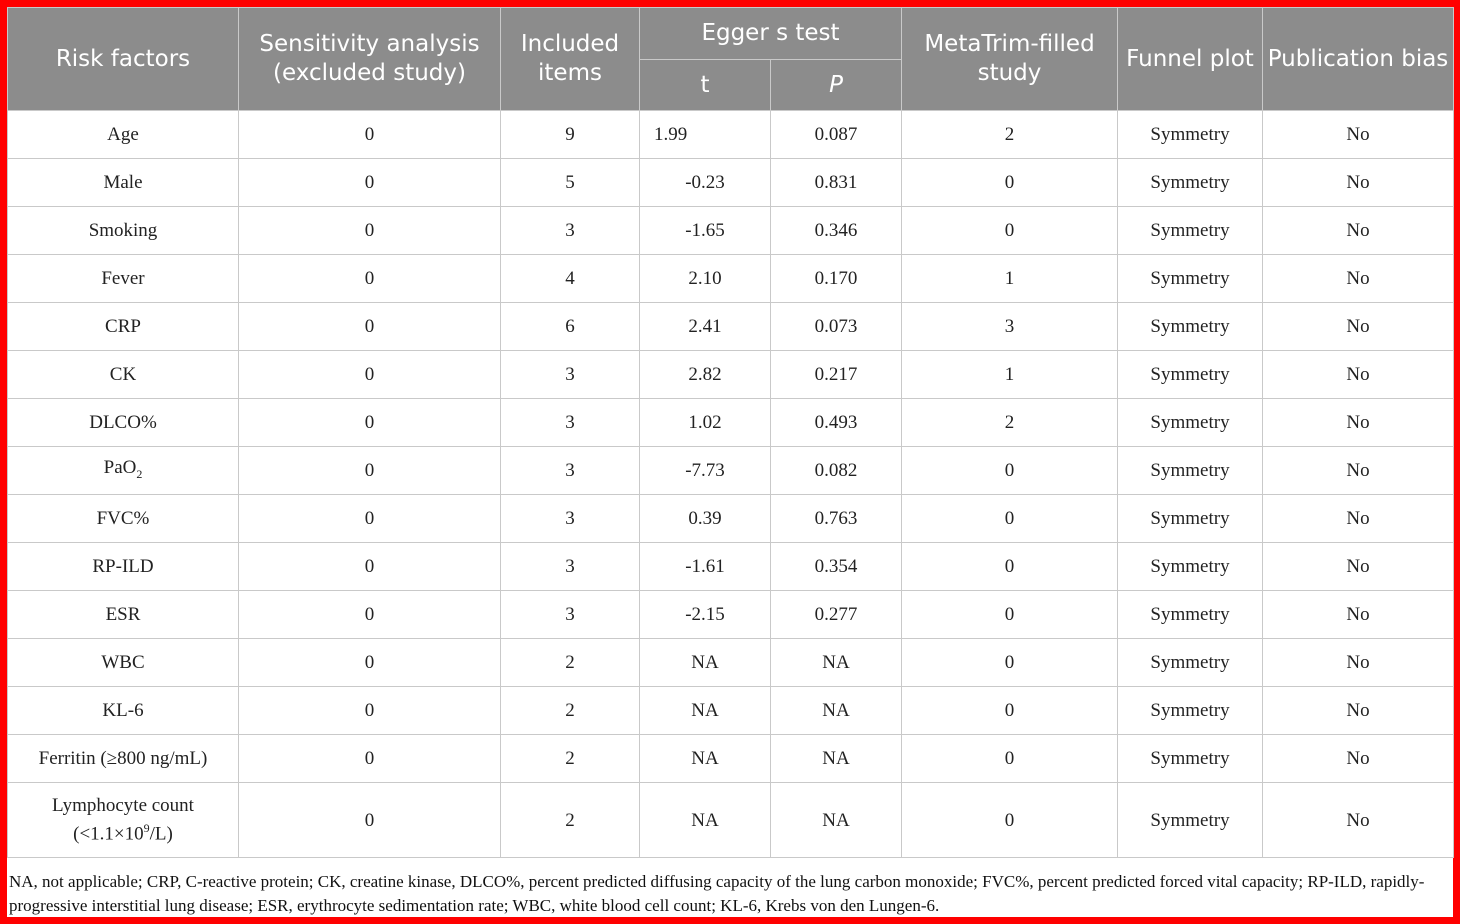 The image size is (1460, 924). What do you see at coordinates (836, 230) in the screenshot?
I see `cell-egger-p: 0.346` at bounding box center [836, 230].